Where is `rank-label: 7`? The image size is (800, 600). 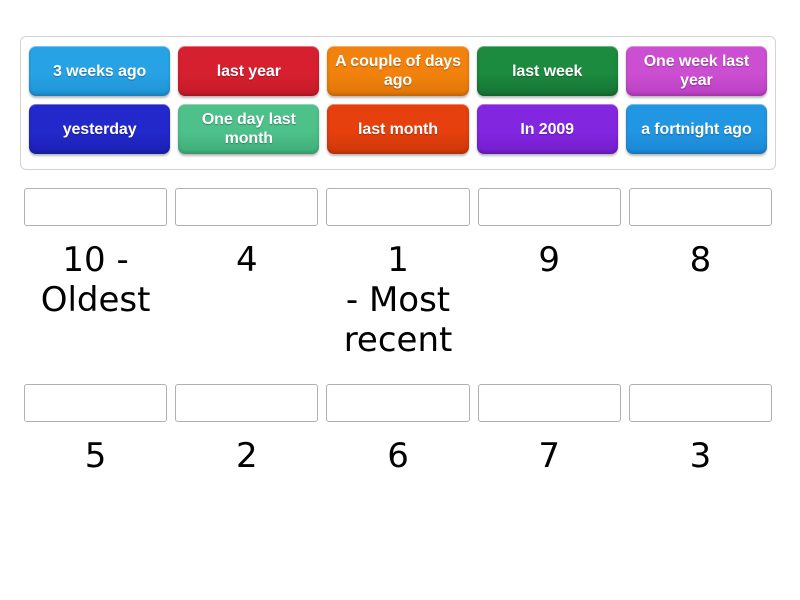
rank-label: 7 is located at coordinates (549, 456).